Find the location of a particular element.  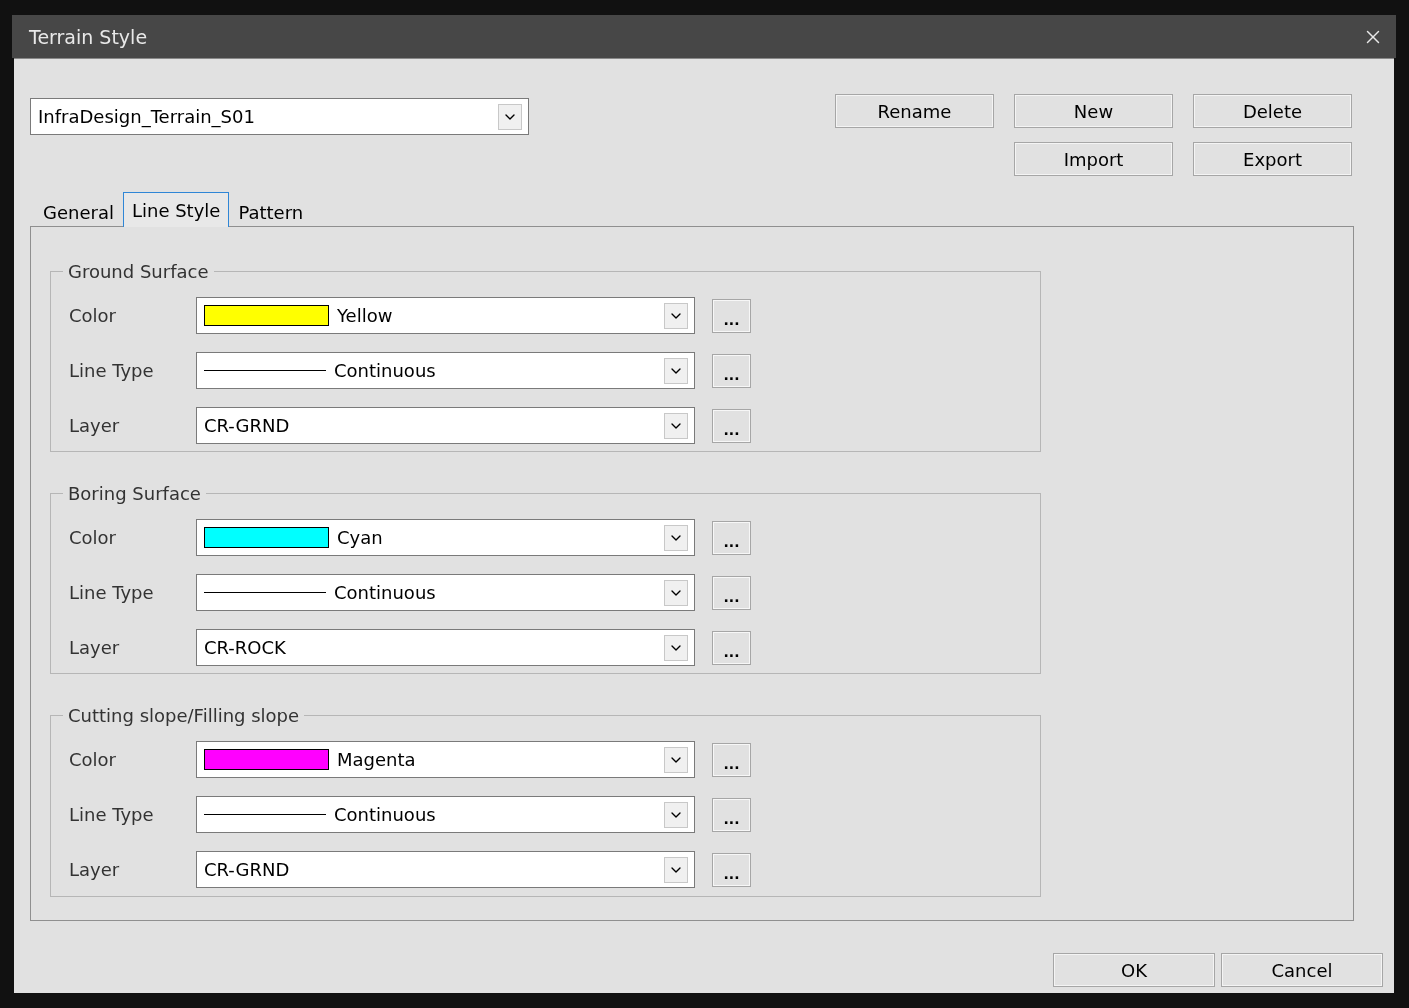

combo-value: Cyan is located at coordinates (360, 537).